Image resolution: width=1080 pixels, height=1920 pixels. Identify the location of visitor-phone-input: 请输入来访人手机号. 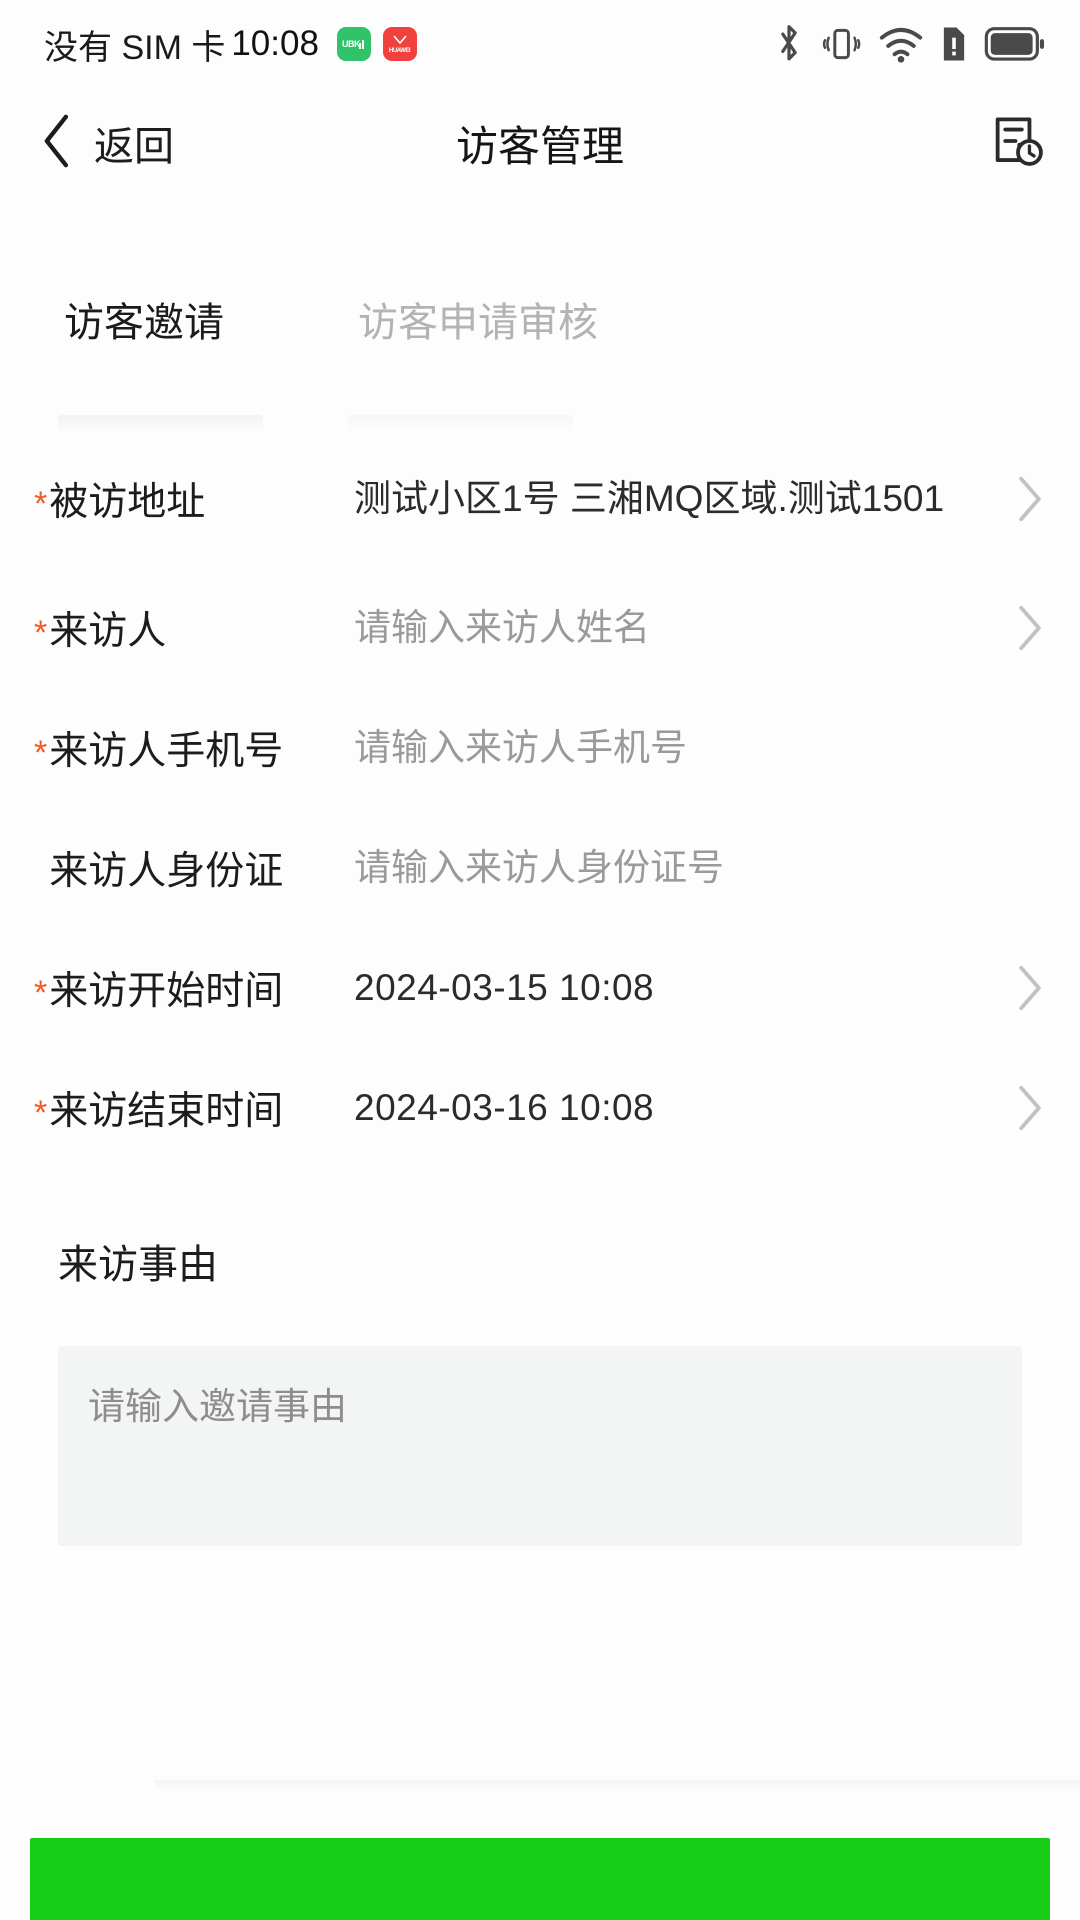
(676, 748).